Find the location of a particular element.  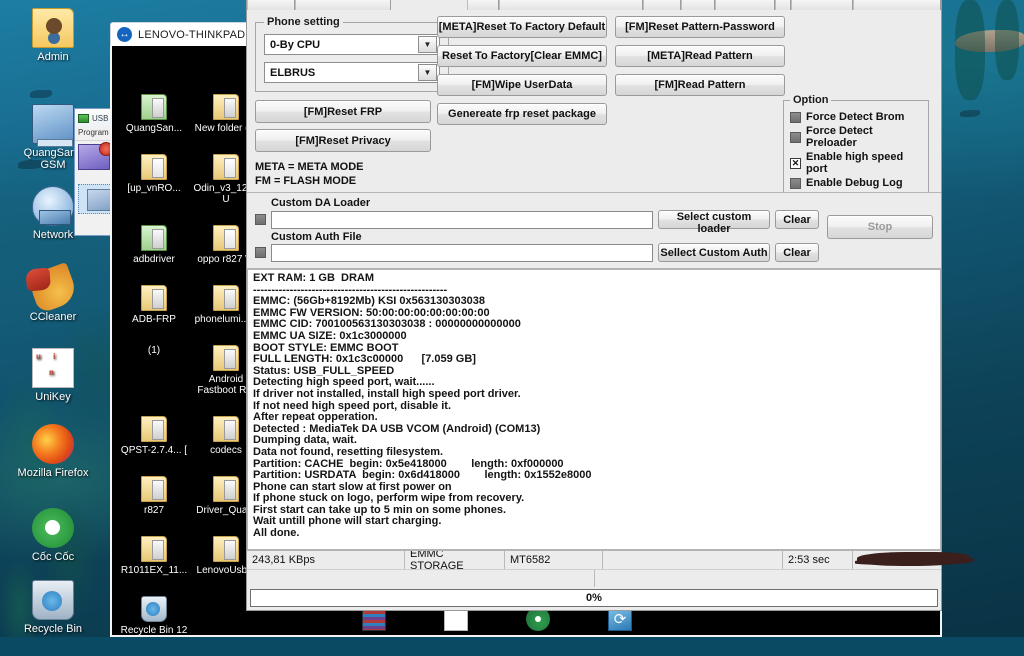

desktop-icon-label: Recycle Bin is located at coordinates (53, 629).